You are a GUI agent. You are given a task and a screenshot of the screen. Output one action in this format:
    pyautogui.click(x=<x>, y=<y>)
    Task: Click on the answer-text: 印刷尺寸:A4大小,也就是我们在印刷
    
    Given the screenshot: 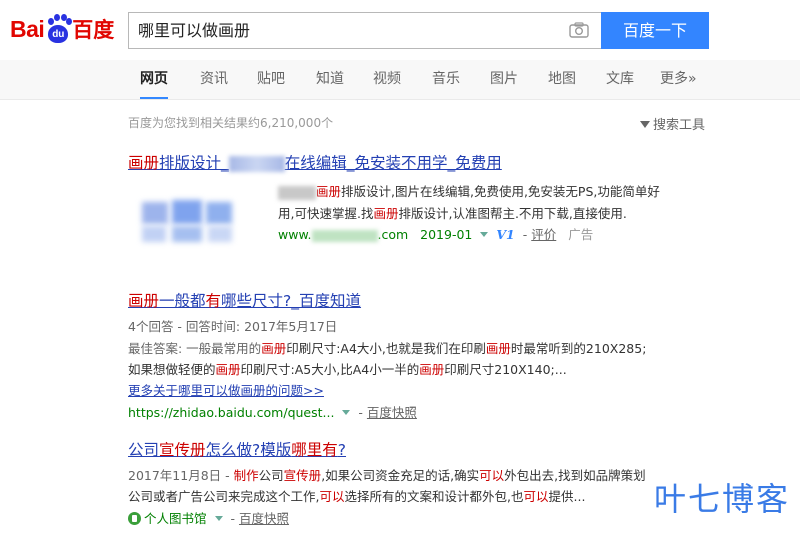 What is the action you would take?
    pyautogui.click(x=386, y=348)
    